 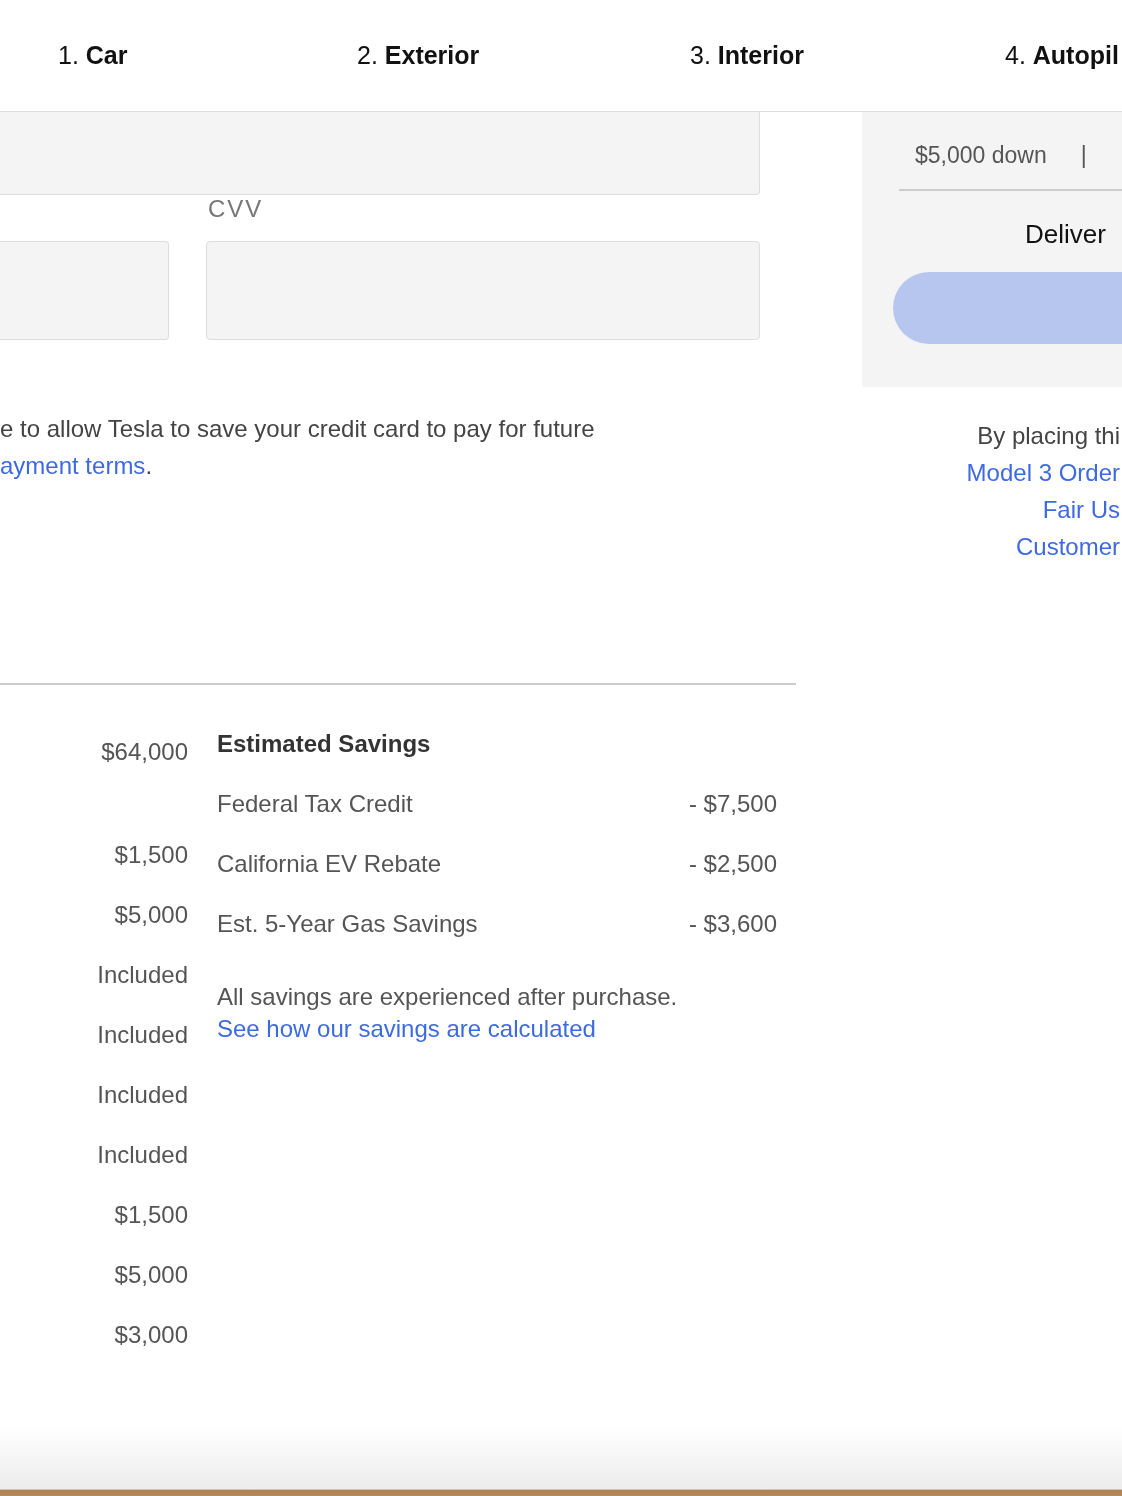 What do you see at coordinates (1081, 509) in the screenshot?
I see `agreement-link: Fair Us` at bounding box center [1081, 509].